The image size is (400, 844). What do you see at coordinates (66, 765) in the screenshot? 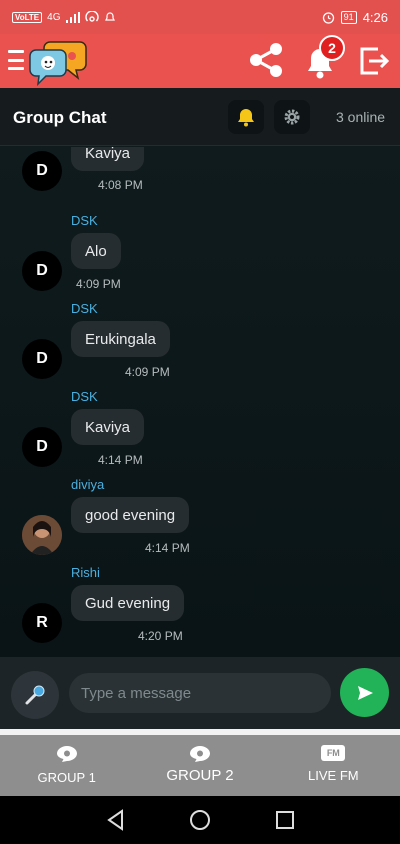
I see `tab-group-1: GROUP 1` at bounding box center [66, 765].